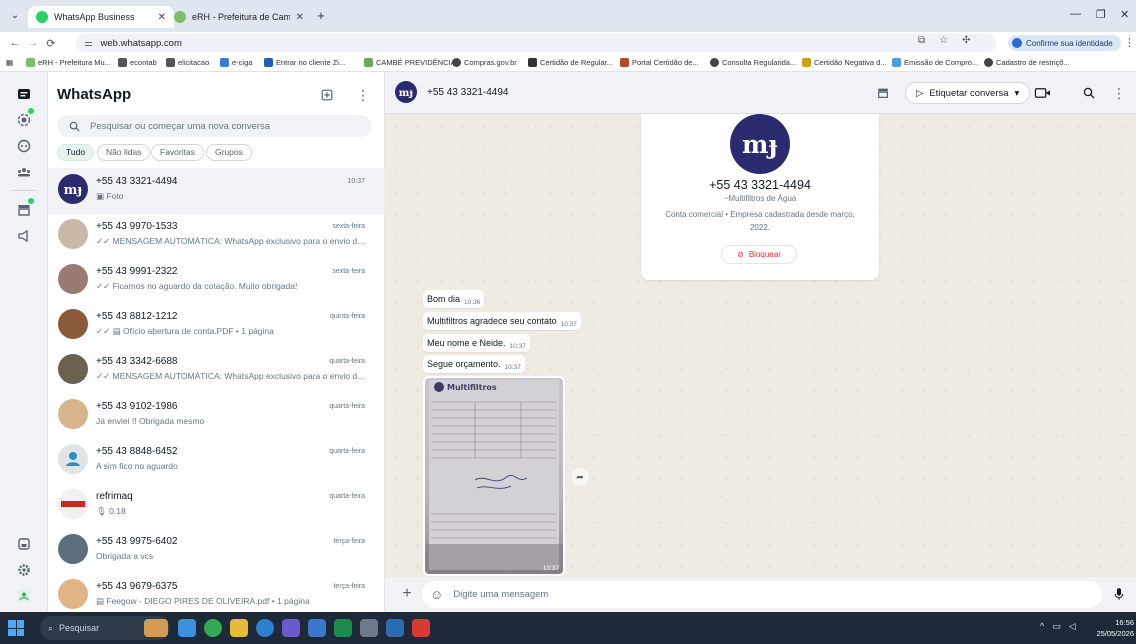 The width and height of the screenshot is (1136, 644). I want to click on media-gallery-icon, so click(24, 544).